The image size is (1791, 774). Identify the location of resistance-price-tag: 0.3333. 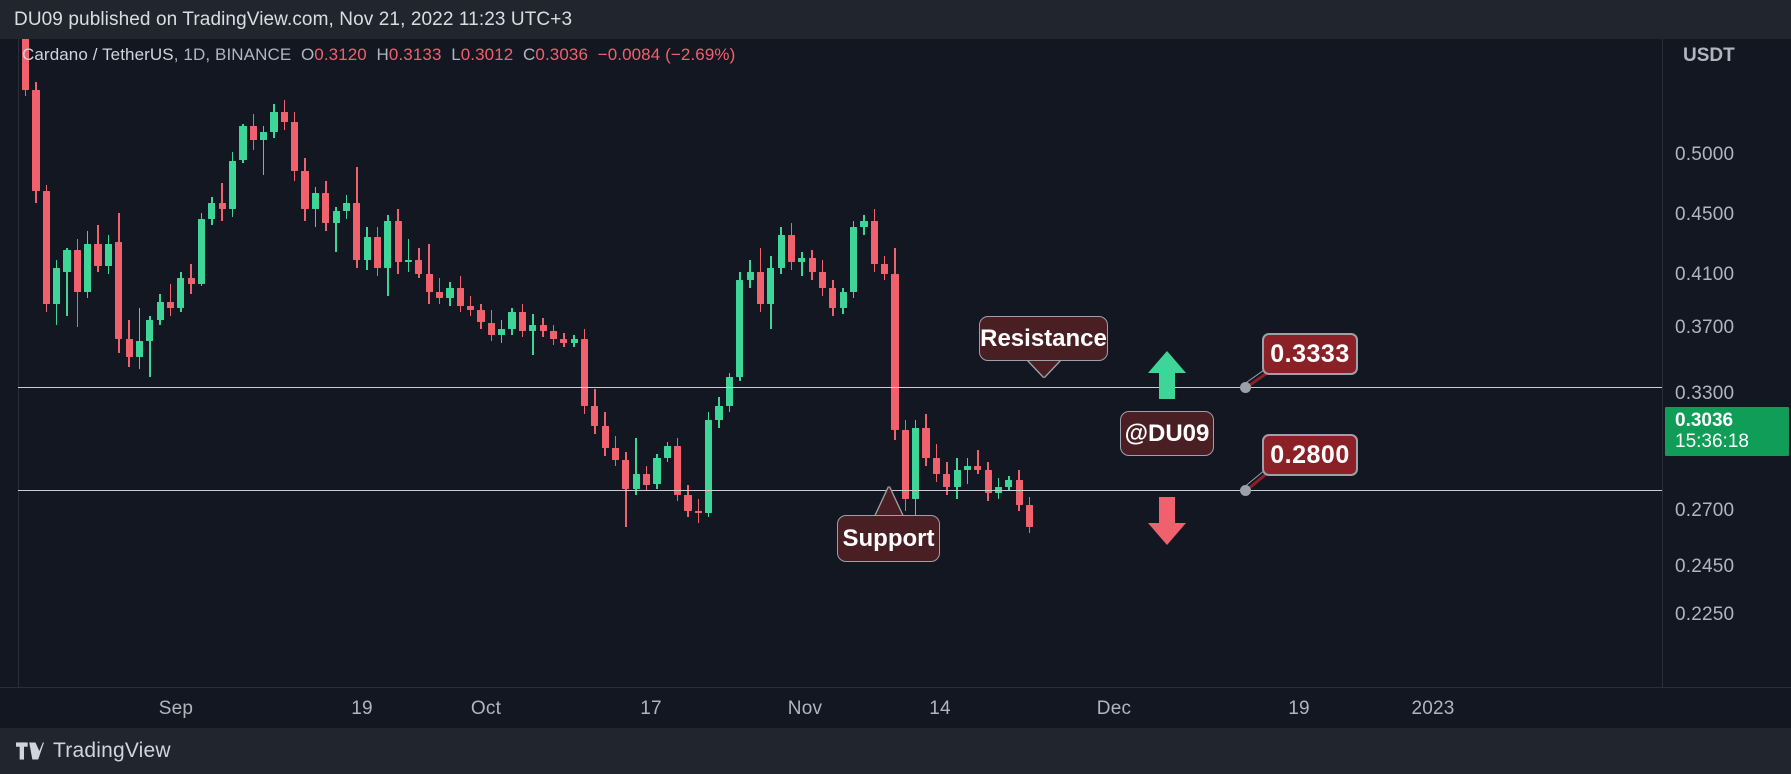
(1310, 354).